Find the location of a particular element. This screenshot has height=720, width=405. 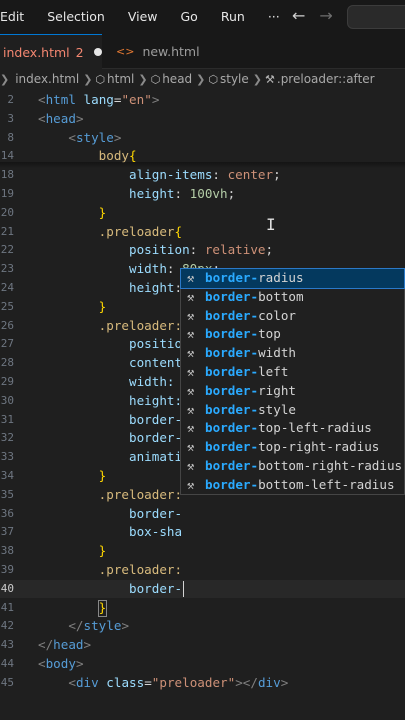

code-token: > is located at coordinates (87, 645).